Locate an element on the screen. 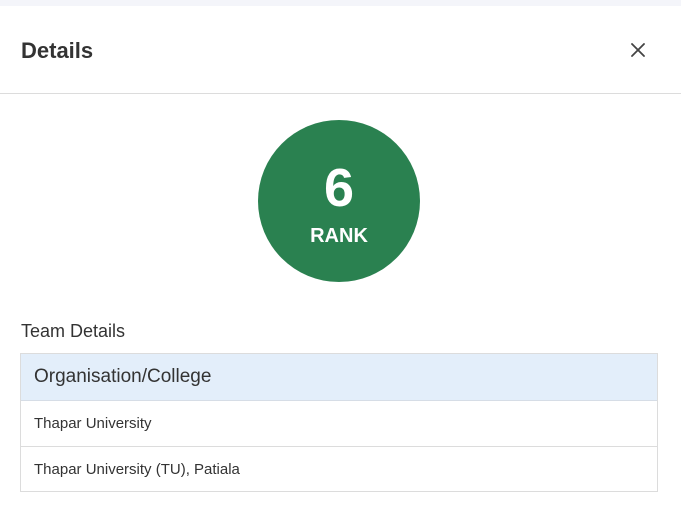  close-button is located at coordinates (638, 50).